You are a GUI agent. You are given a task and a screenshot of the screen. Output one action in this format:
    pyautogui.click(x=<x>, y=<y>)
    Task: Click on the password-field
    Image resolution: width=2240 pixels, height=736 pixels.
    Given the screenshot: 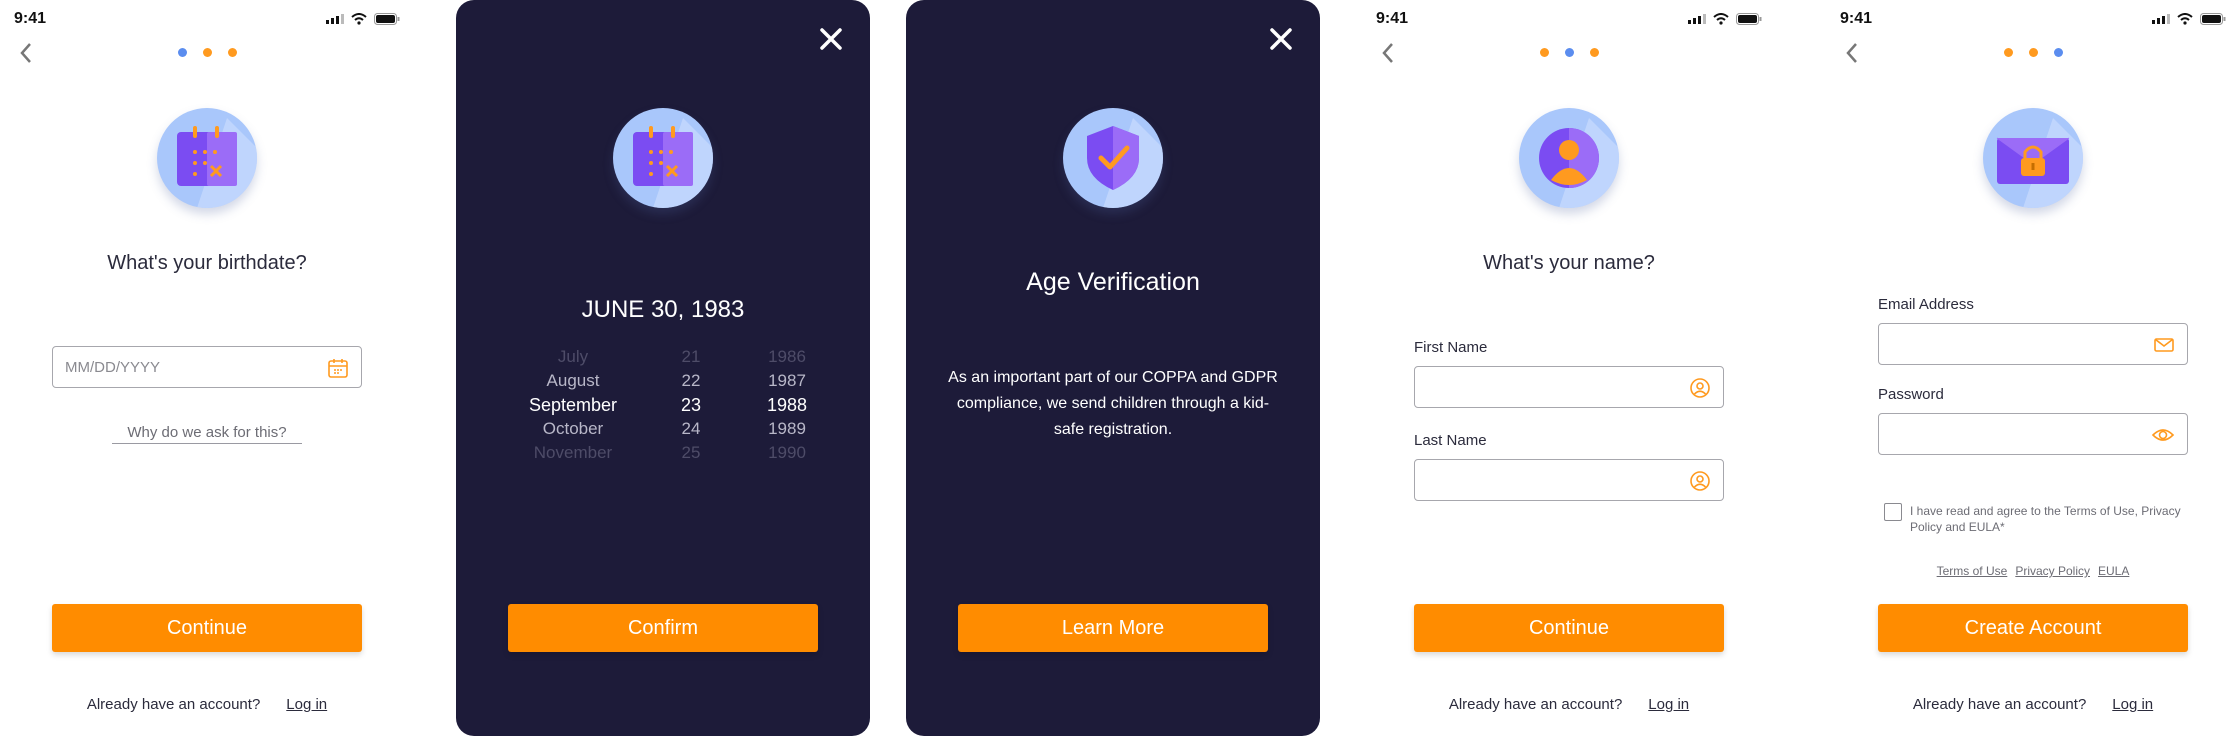 What is the action you would take?
    pyautogui.click(x=2033, y=434)
    